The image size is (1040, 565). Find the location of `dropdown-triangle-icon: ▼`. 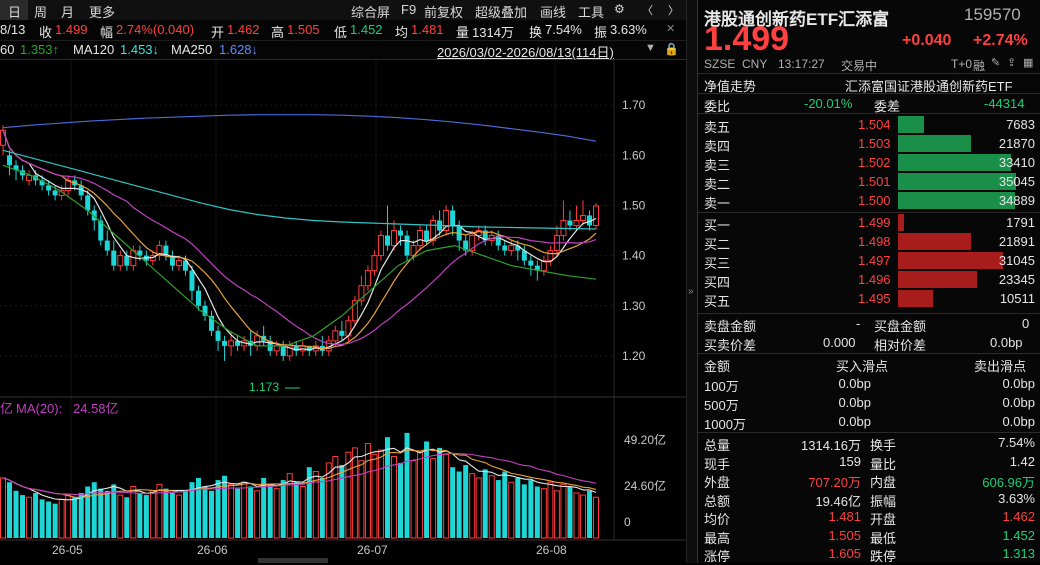

dropdown-triangle-icon: ▼ is located at coordinates (650, 48).